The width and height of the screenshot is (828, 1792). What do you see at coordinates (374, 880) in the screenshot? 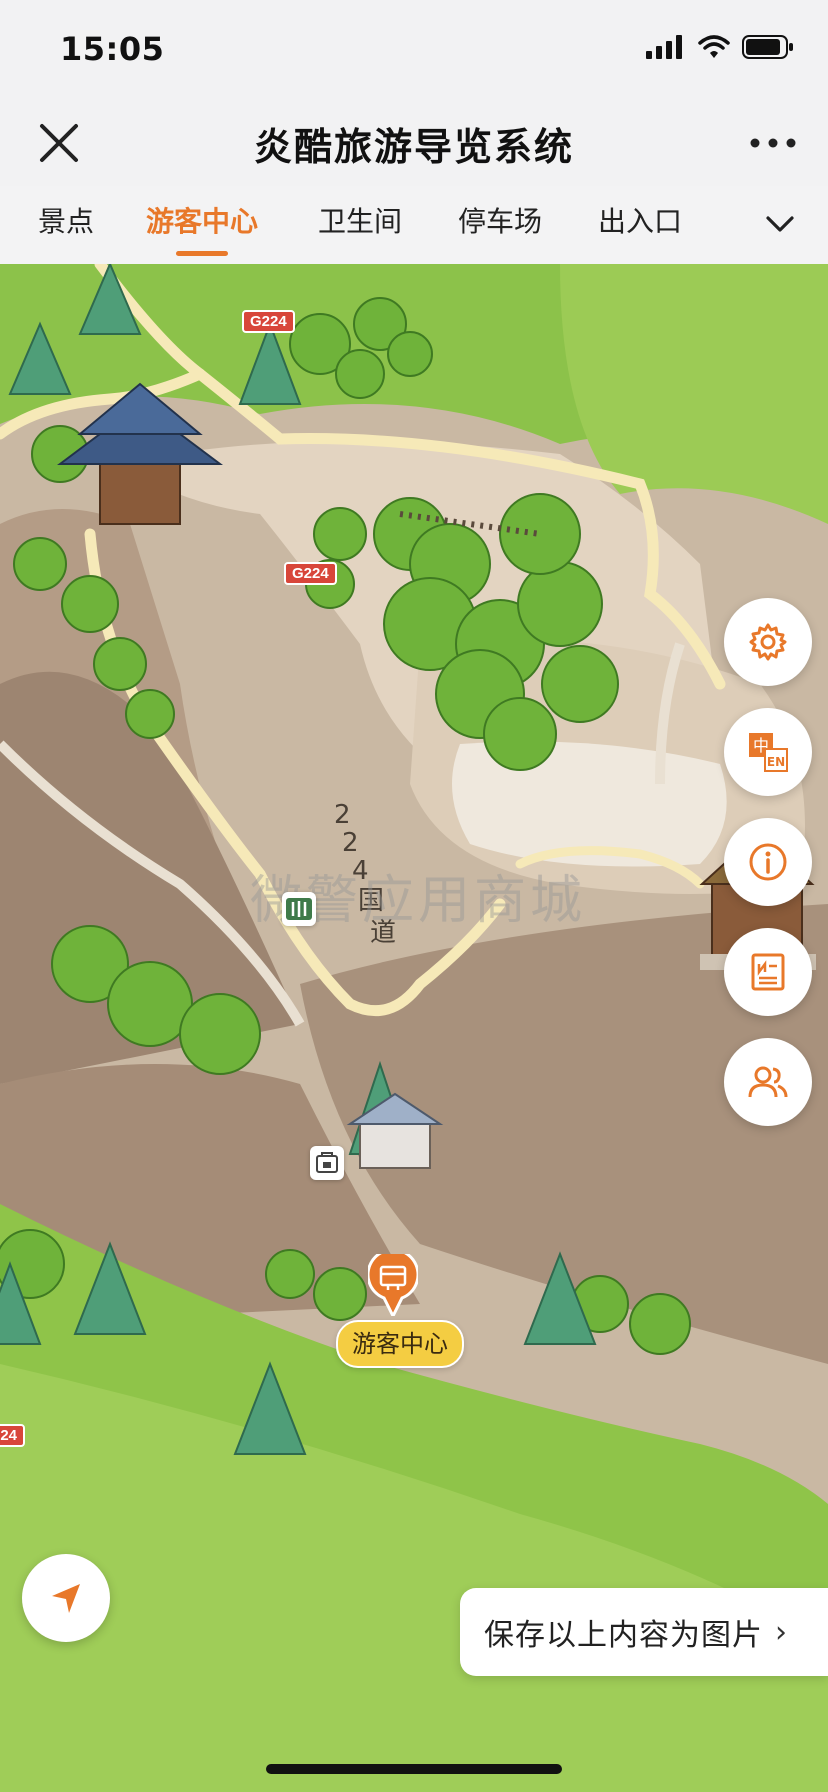
I see `road-name: 2 2 4 国 道` at bounding box center [374, 880].